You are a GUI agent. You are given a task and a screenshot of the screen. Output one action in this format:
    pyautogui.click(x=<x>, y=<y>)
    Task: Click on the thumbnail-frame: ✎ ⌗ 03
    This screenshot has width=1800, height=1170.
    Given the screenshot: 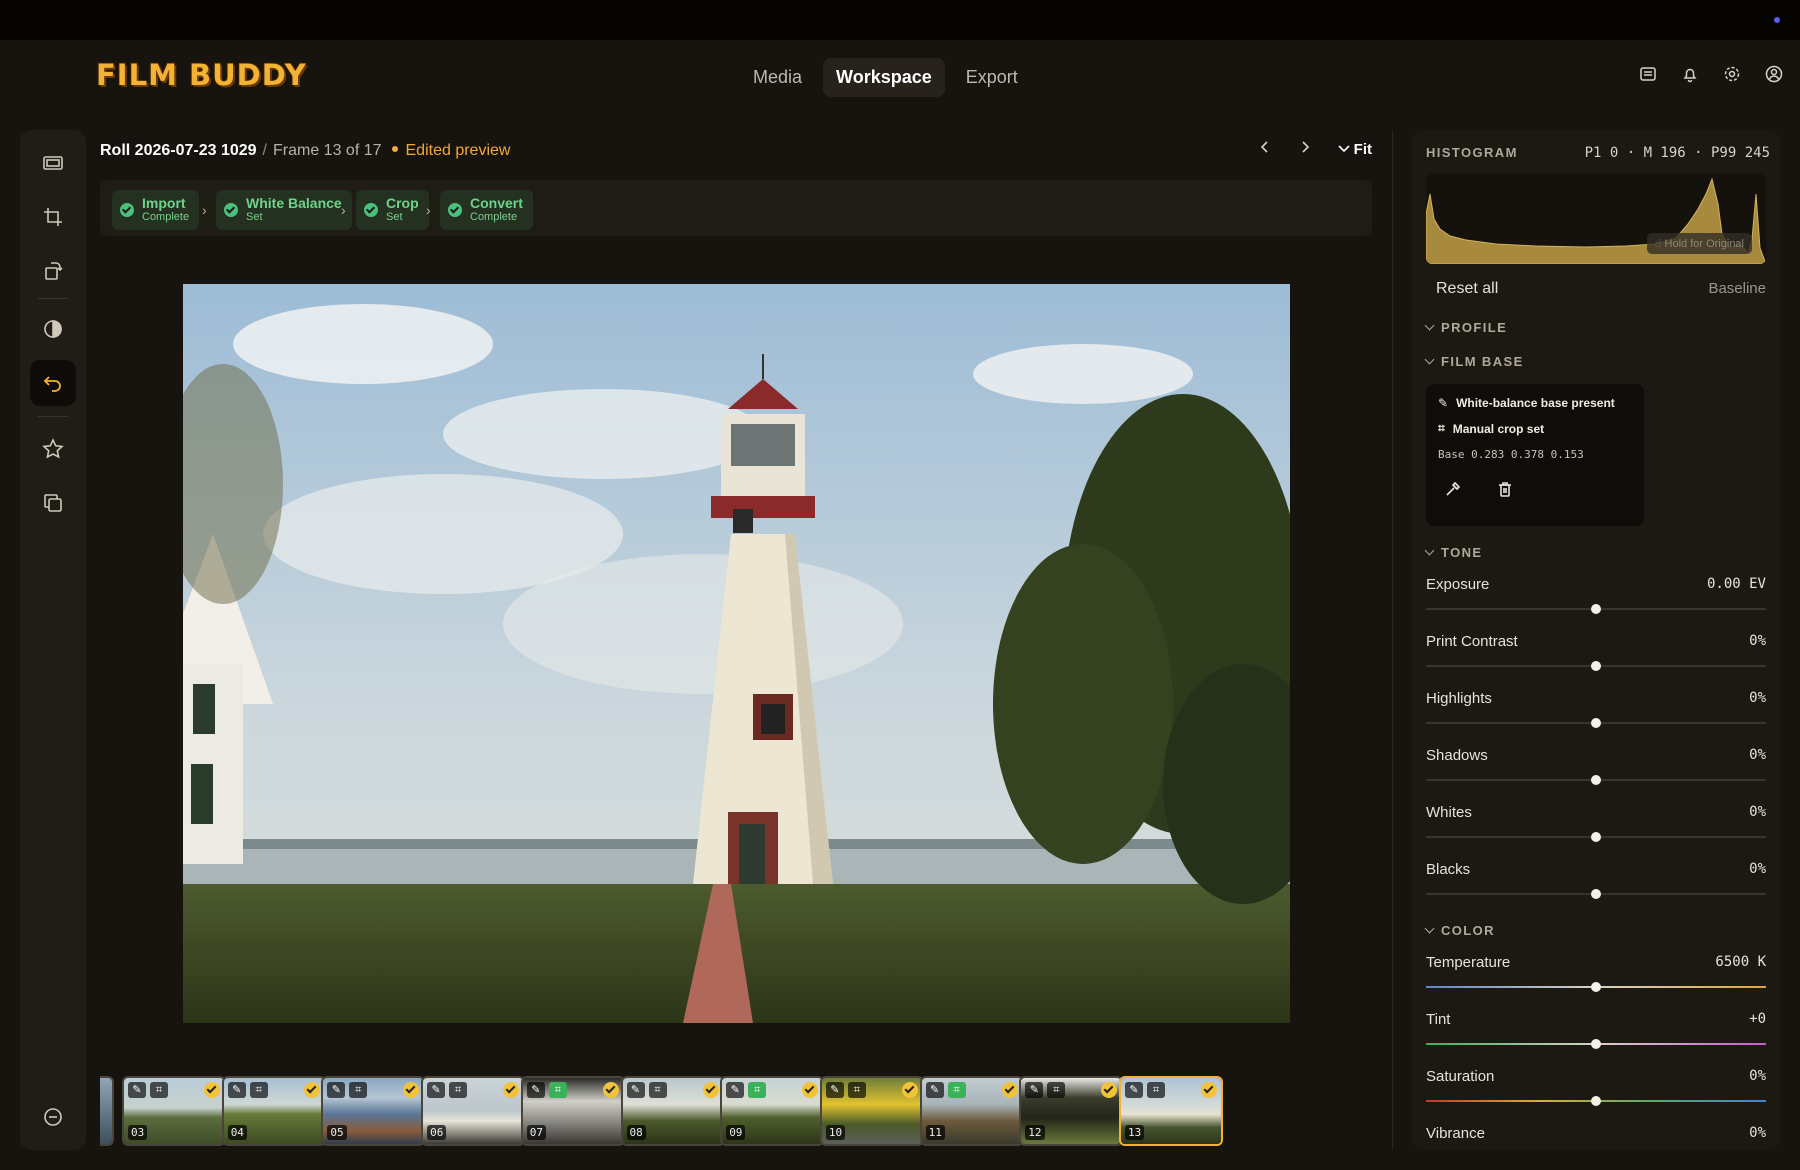 What is the action you would take?
    pyautogui.click(x=174, y=1111)
    